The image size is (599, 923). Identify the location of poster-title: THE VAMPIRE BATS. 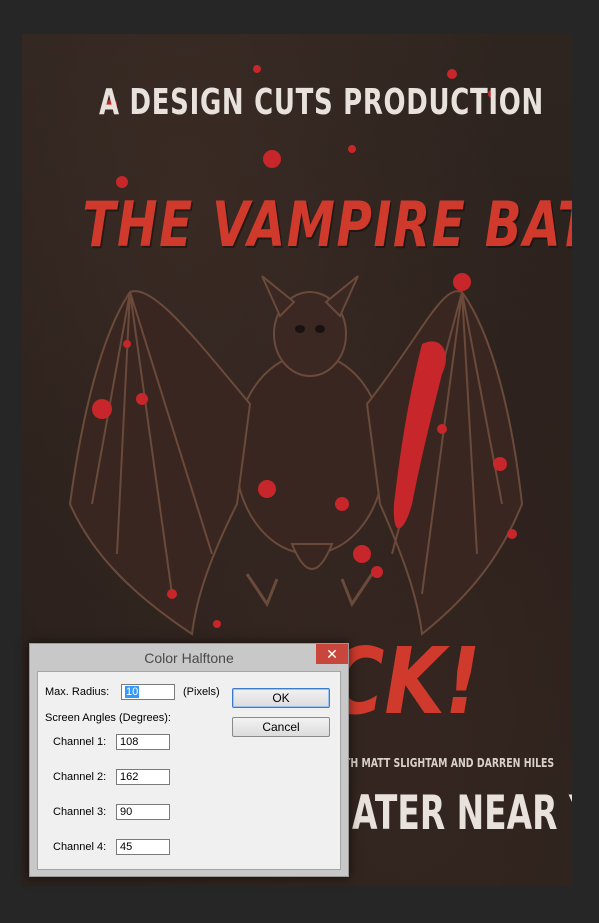
(327, 224).